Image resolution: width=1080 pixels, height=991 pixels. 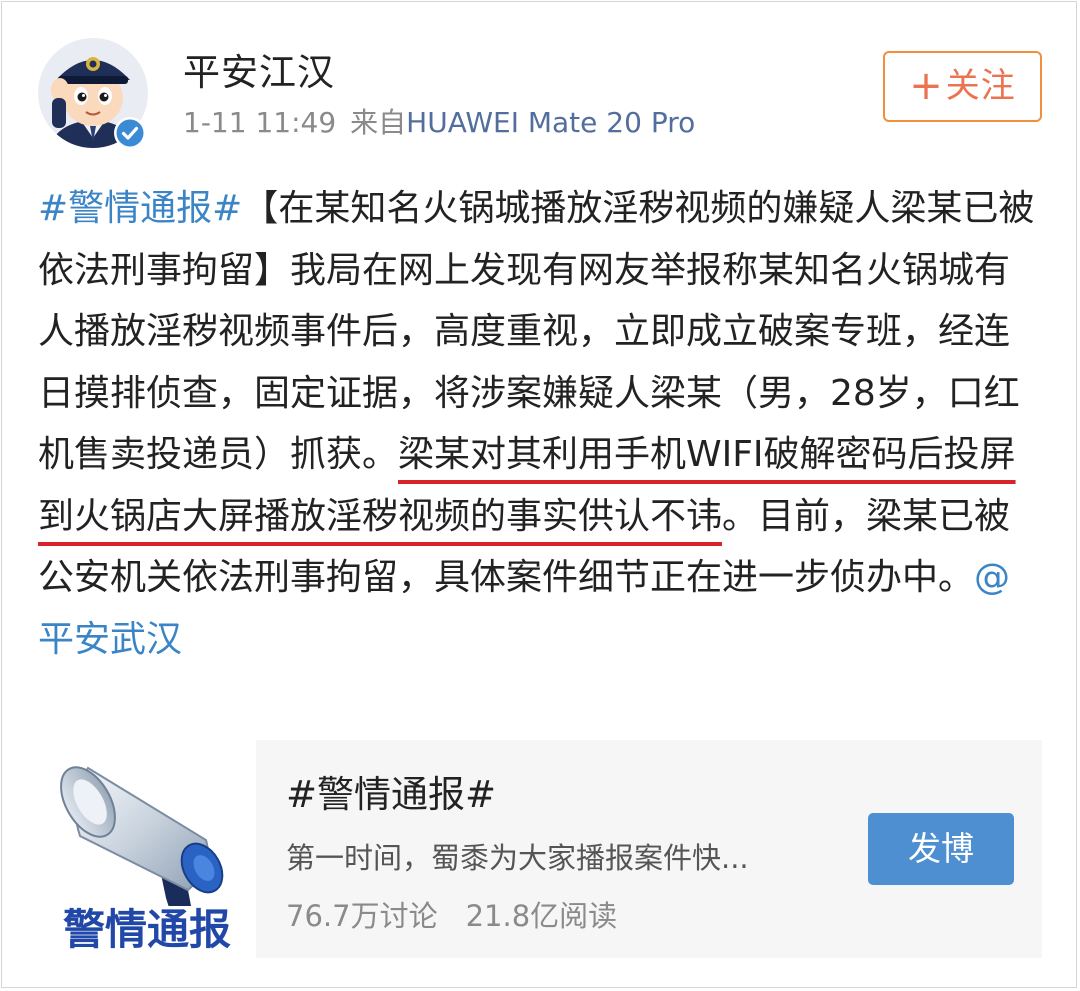 What do you see at coordinates (260, 122) in the screenshot?
I see `post-time: 1-11 11:49` at bounding box center [260, 122].